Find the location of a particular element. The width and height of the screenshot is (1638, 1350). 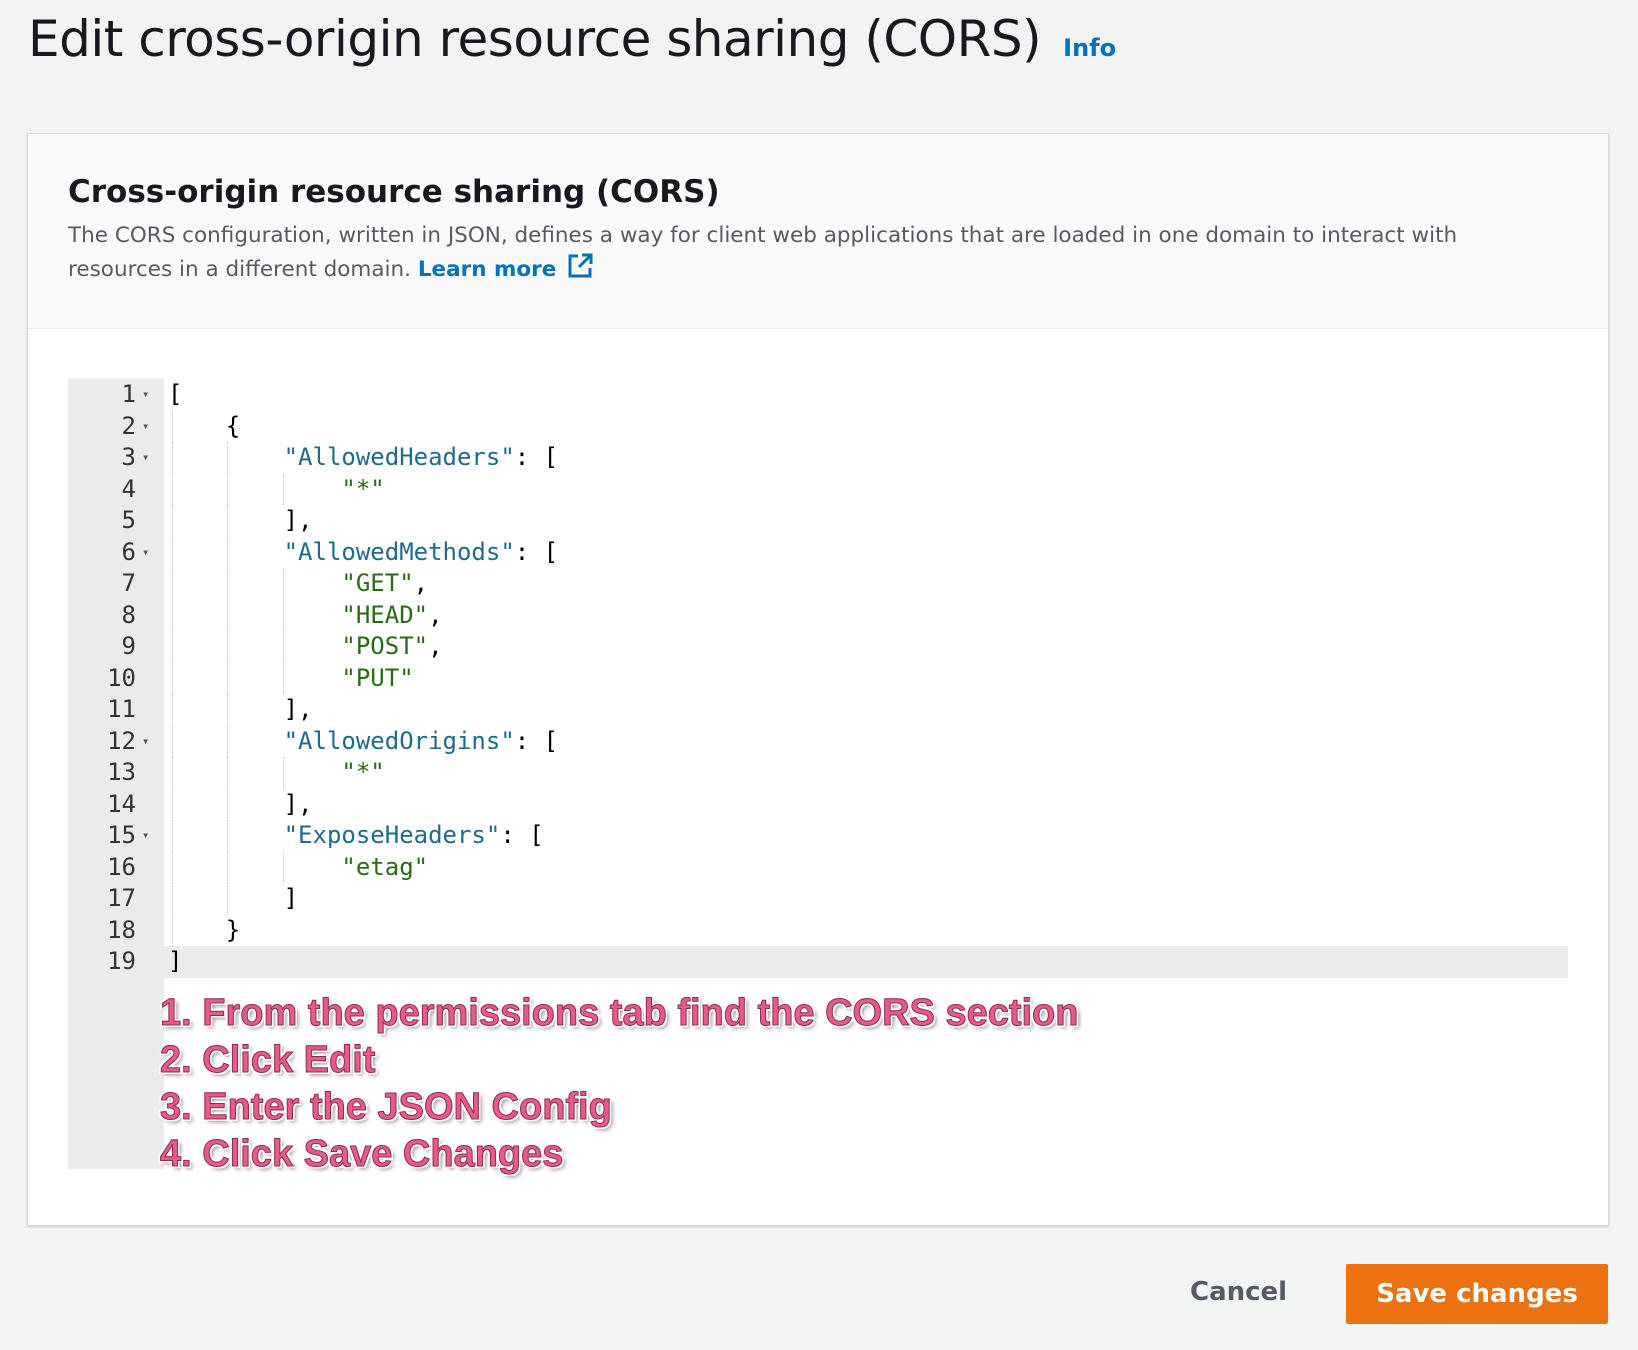

code-line: 9 "POST", is located at coordinates (818, 647).